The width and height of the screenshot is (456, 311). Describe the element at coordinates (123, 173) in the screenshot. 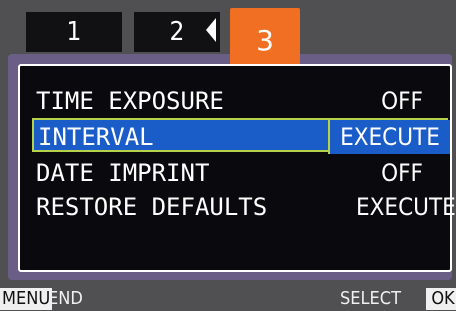

I see `menu-item-label: DATE IMPRINT` at that location.